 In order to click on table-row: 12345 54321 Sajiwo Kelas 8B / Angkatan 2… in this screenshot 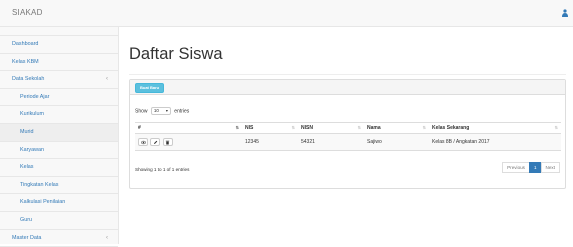, I will do `click(348, 142)`.